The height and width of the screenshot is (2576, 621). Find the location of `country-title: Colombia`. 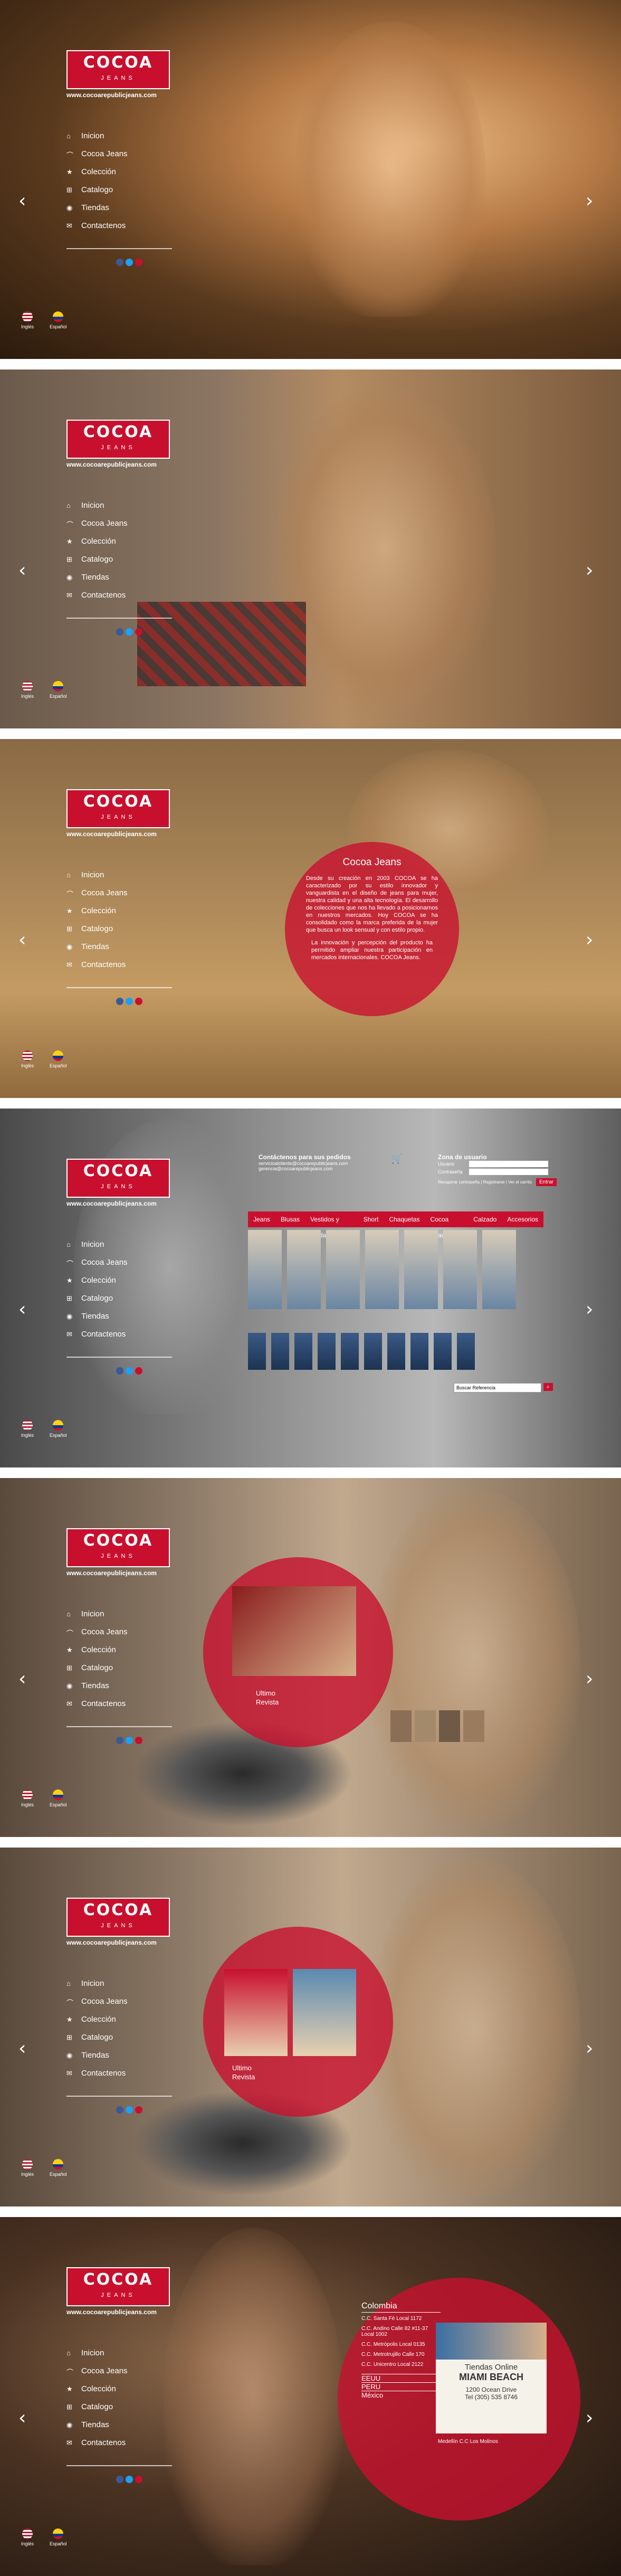

country-title: Colombia is located at coordinates (401, 2307).